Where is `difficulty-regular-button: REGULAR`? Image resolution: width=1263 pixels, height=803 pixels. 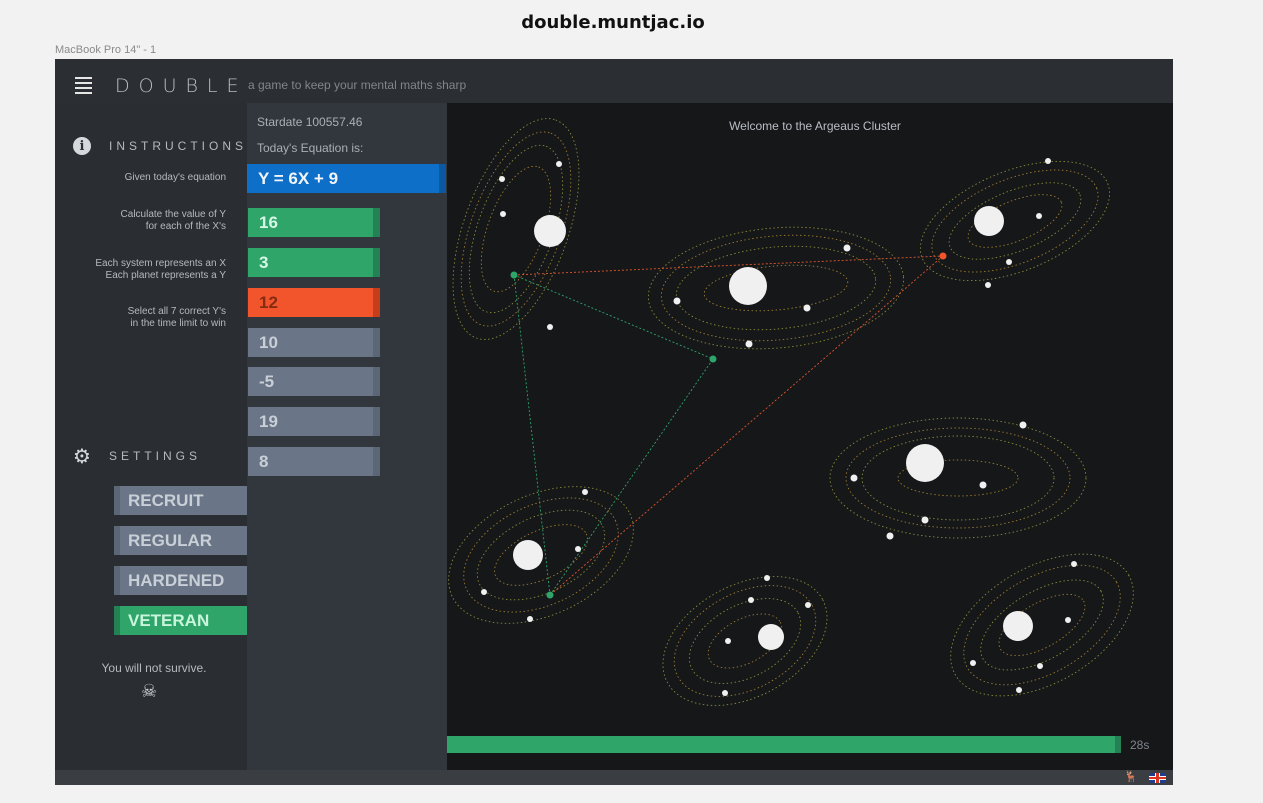 difficulty-regular-button: REGULAR is located at coordinates (181, 540).